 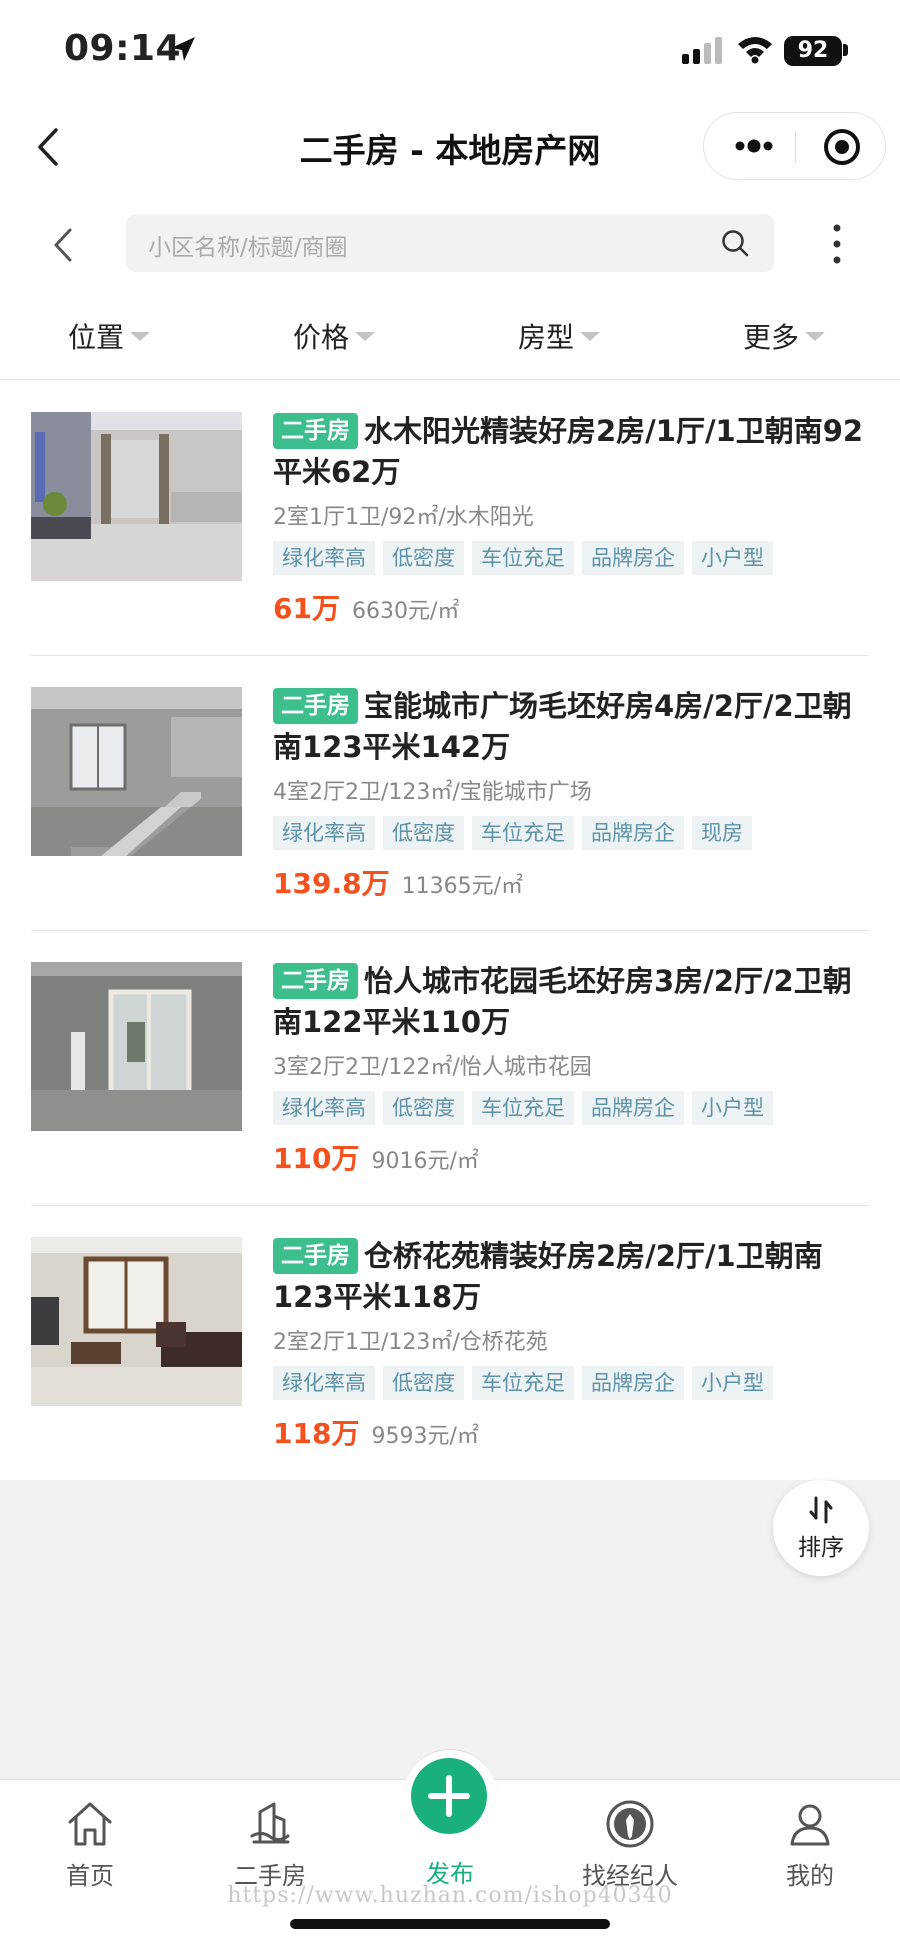 I want to click on home-icon, so click(x=90, y=1824).